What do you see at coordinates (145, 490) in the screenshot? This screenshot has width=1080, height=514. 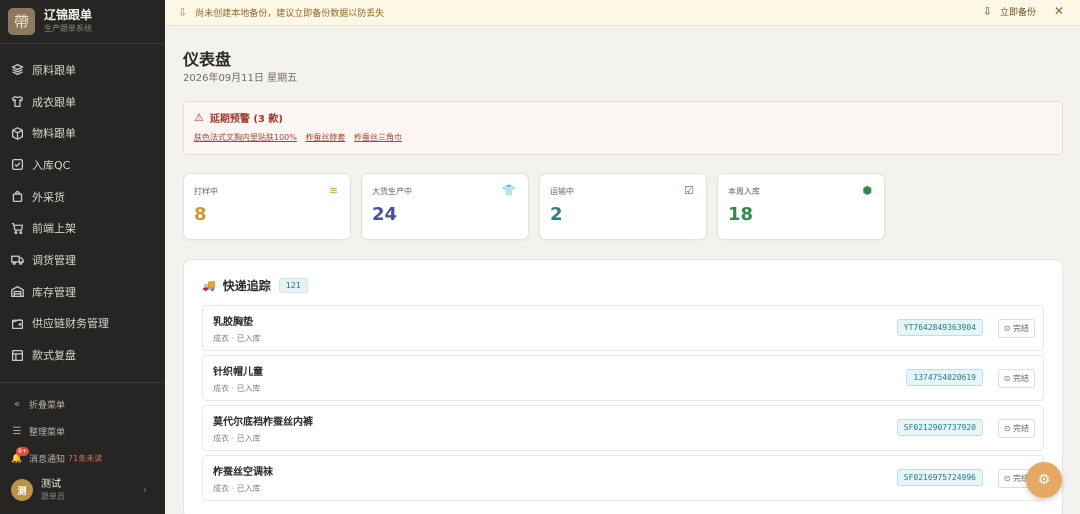 I see `chevron-right-icon: ›` at bounding box center [145, 490].